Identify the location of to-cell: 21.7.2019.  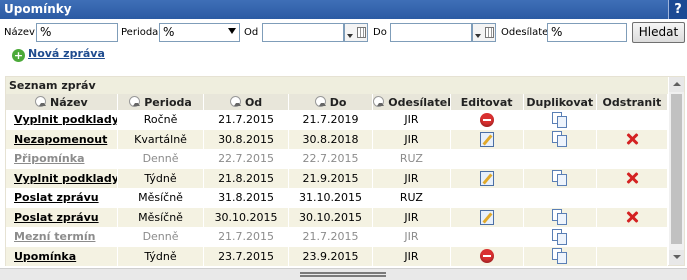
(331, 120).